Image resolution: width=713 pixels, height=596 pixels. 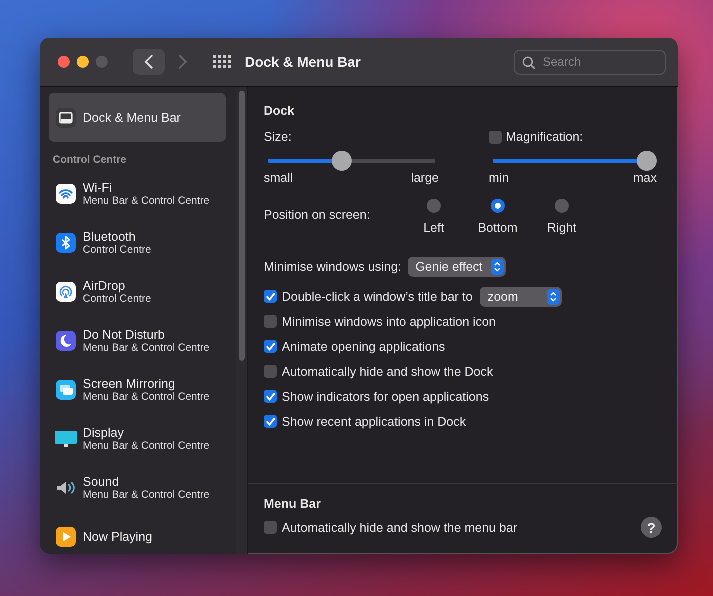 I want to click on checkbox-label: Automatically hide and show the Dock, so click(x=388, y=371).